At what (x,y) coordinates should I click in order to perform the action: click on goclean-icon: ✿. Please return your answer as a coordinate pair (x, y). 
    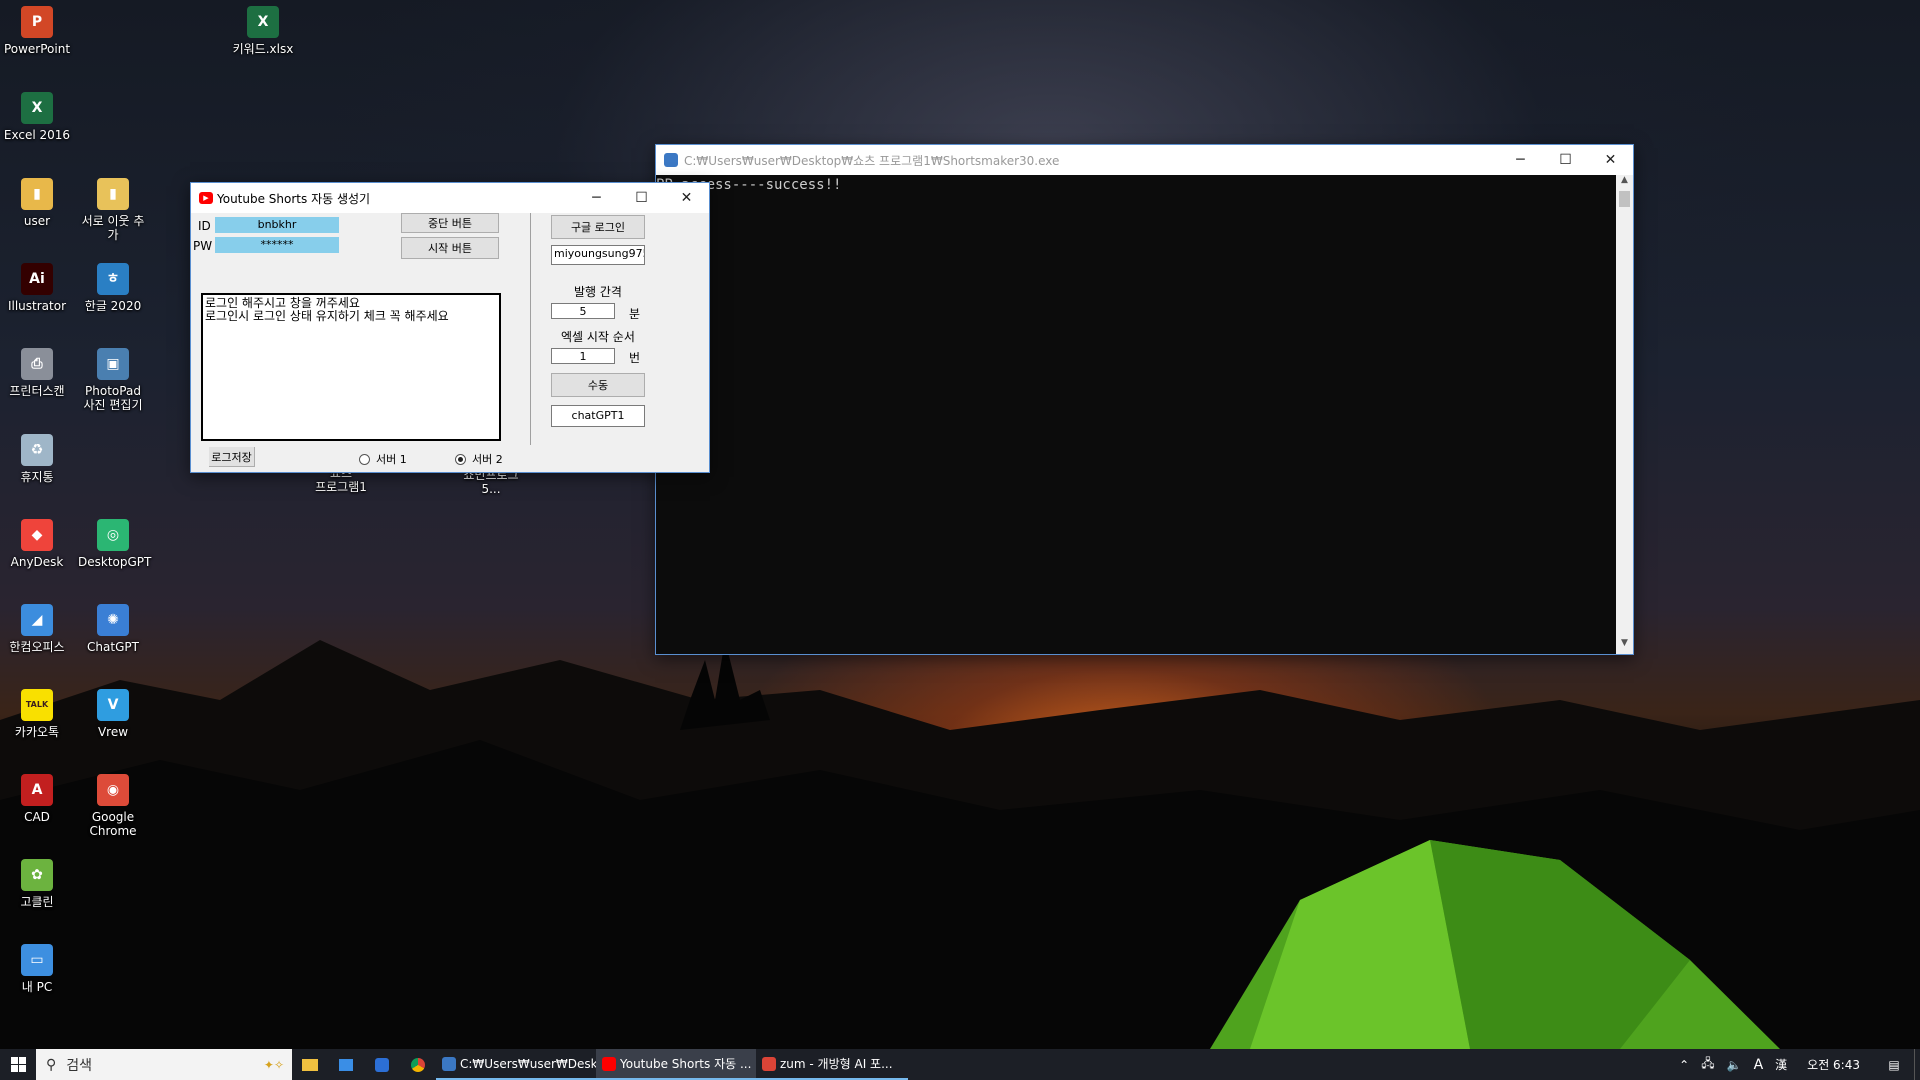
    Looking at the image, I should click on (37, 875).